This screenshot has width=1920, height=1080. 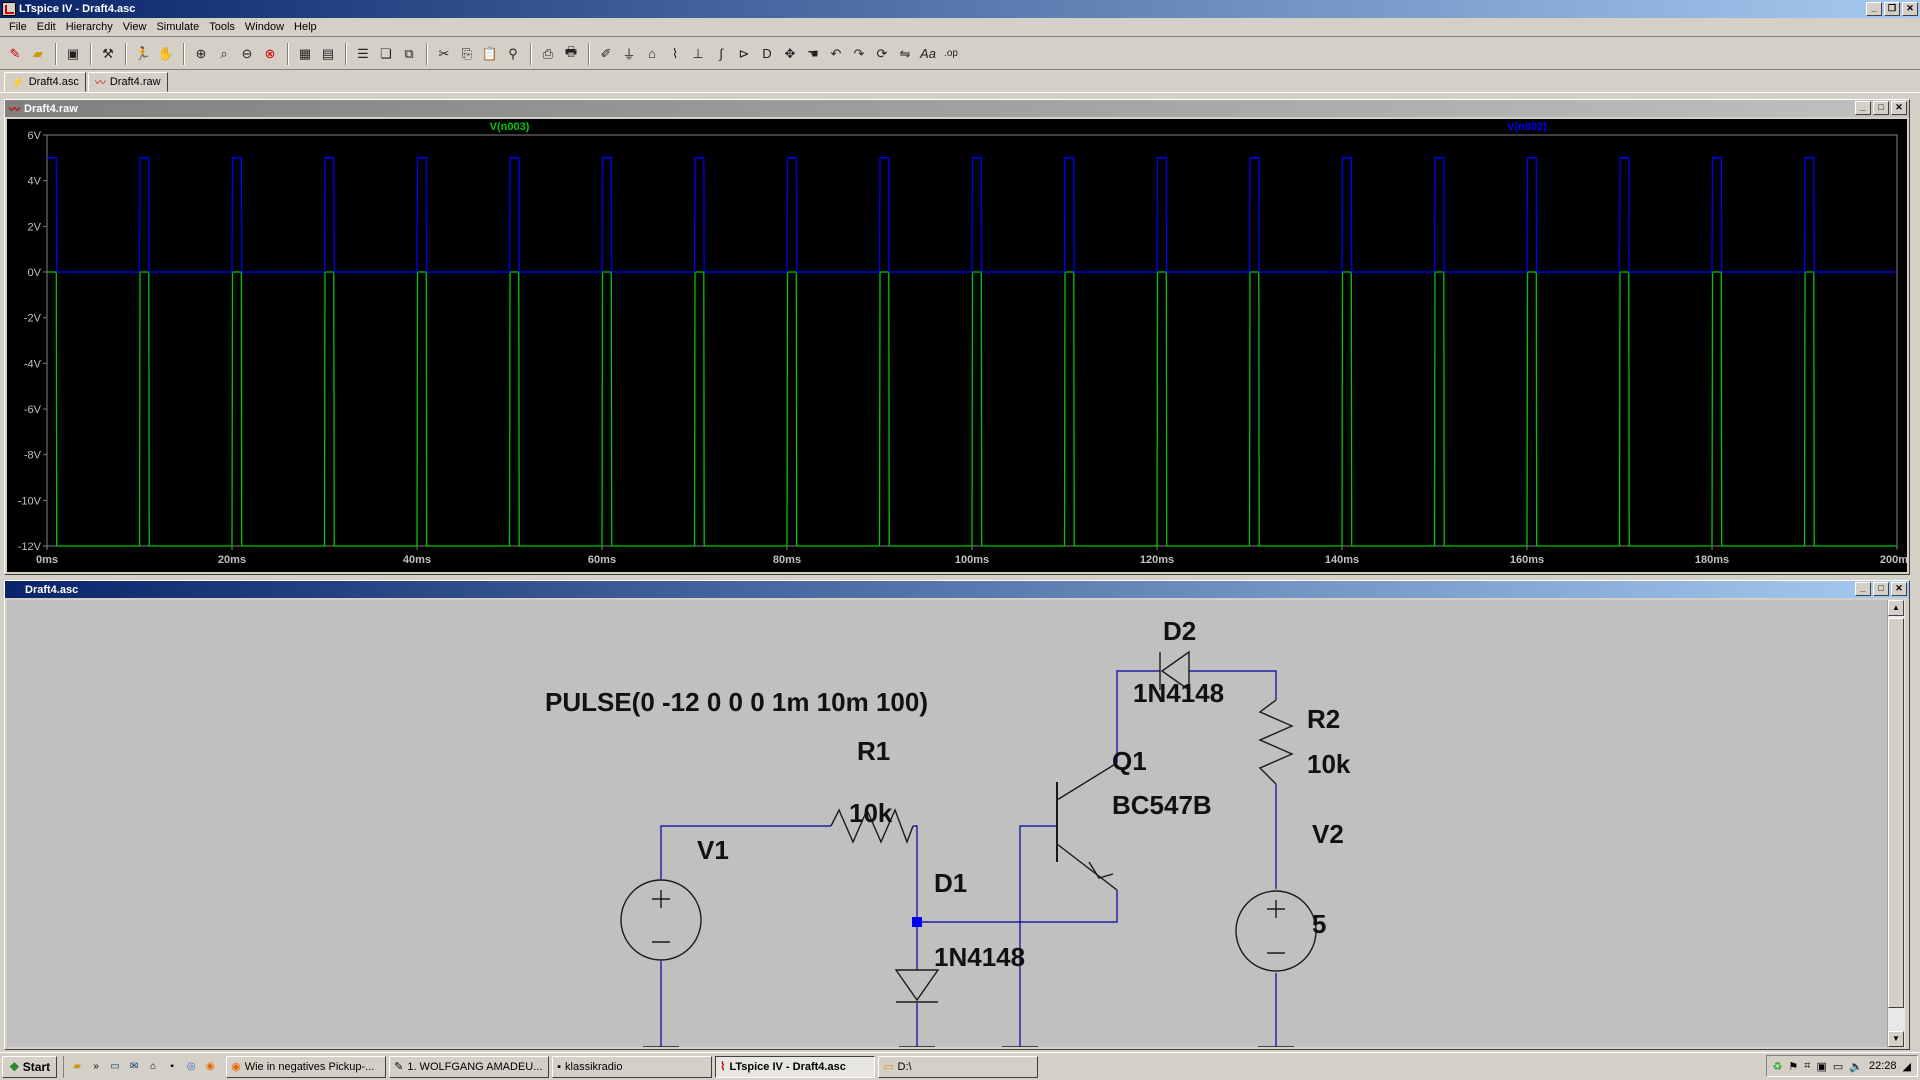 What do you see at coordinates (222, 27) in the screenshot?
I see `menu-tools: Tools` at bounding box center [222, 27].